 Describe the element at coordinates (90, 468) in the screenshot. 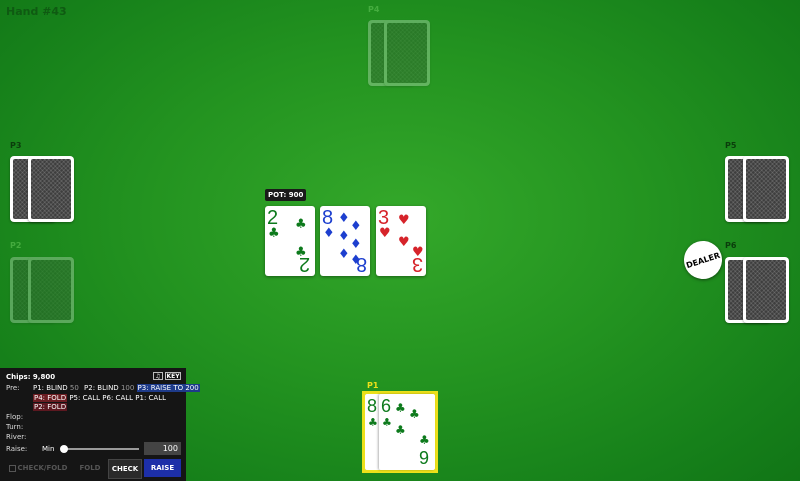

I see `fold-button: FOLD` at that location.